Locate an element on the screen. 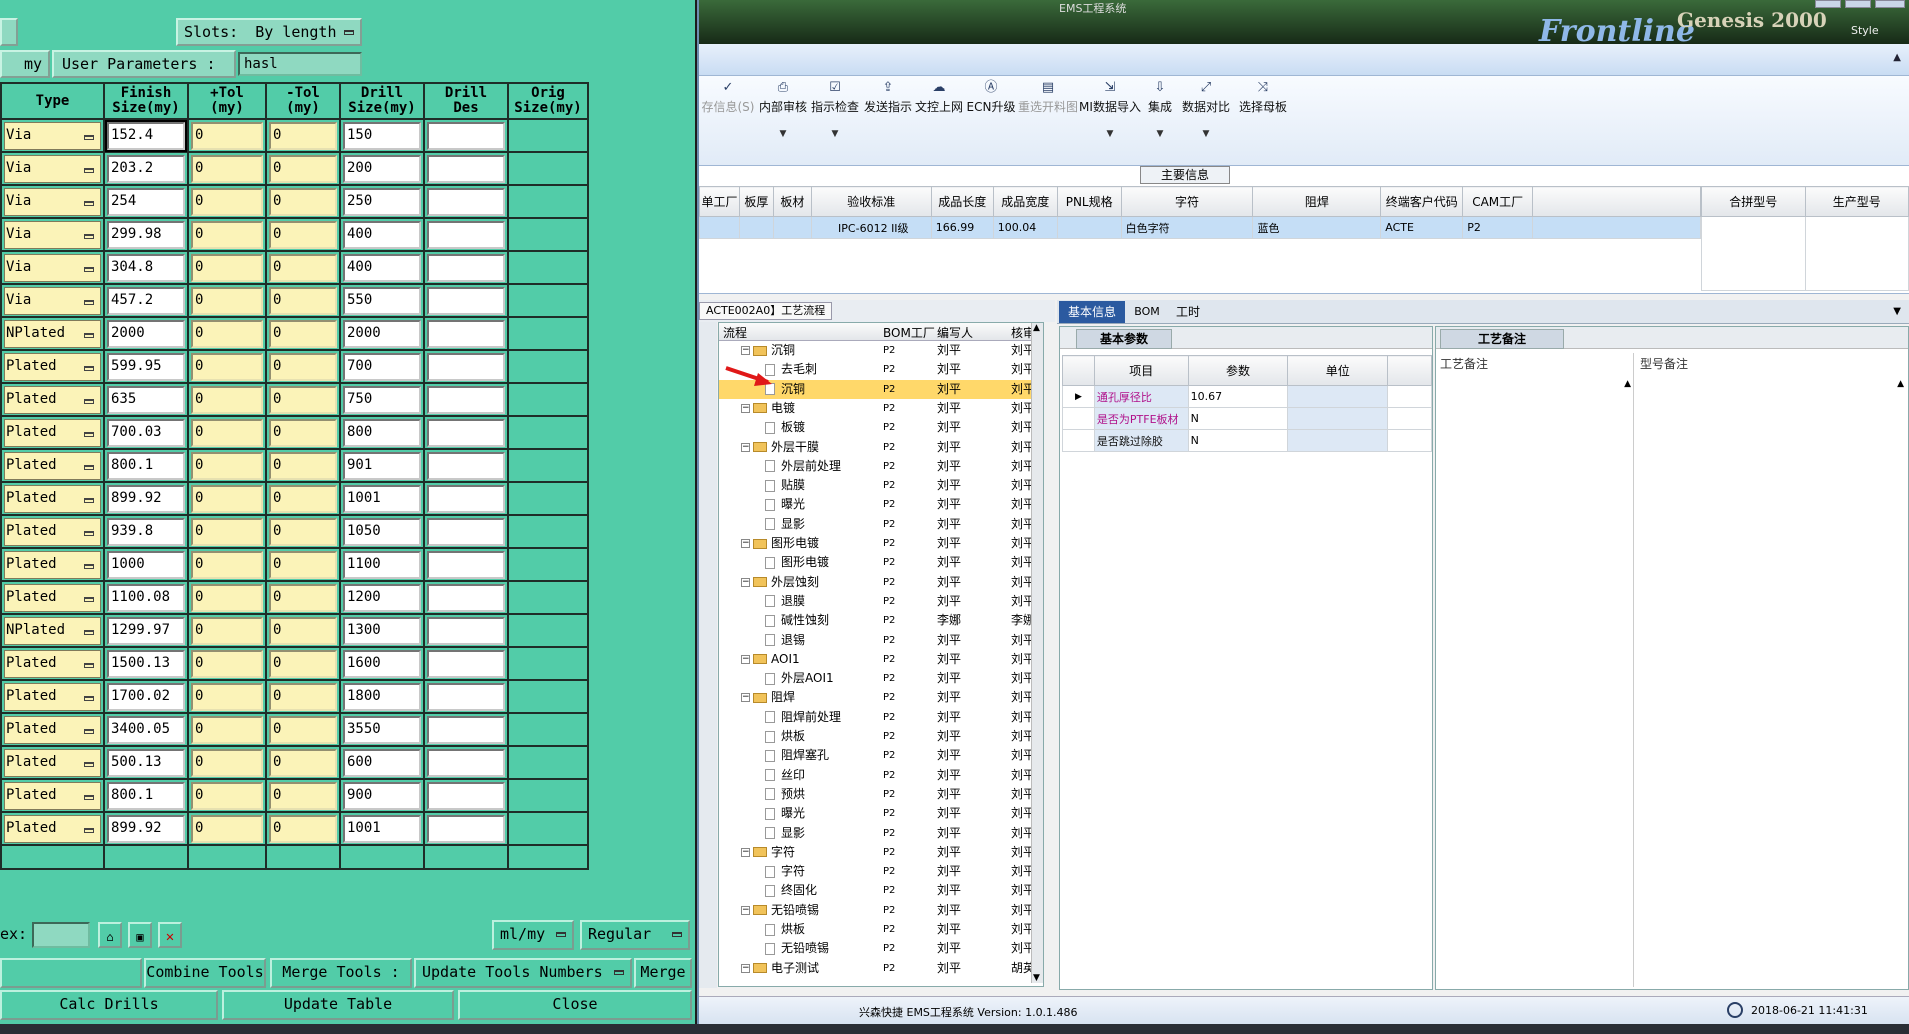 This screenshot has height=1034, width=1909. finish-size-input: 500.13 is located at coordinates (146, 762).